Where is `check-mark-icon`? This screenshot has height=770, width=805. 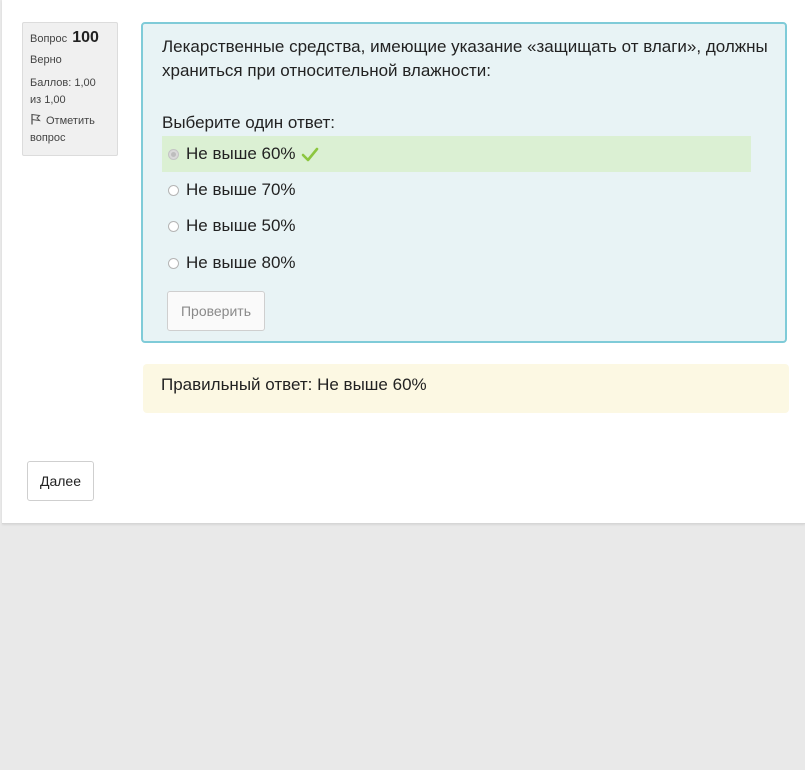 check-mark-icon is located at coordinates (309, 154).